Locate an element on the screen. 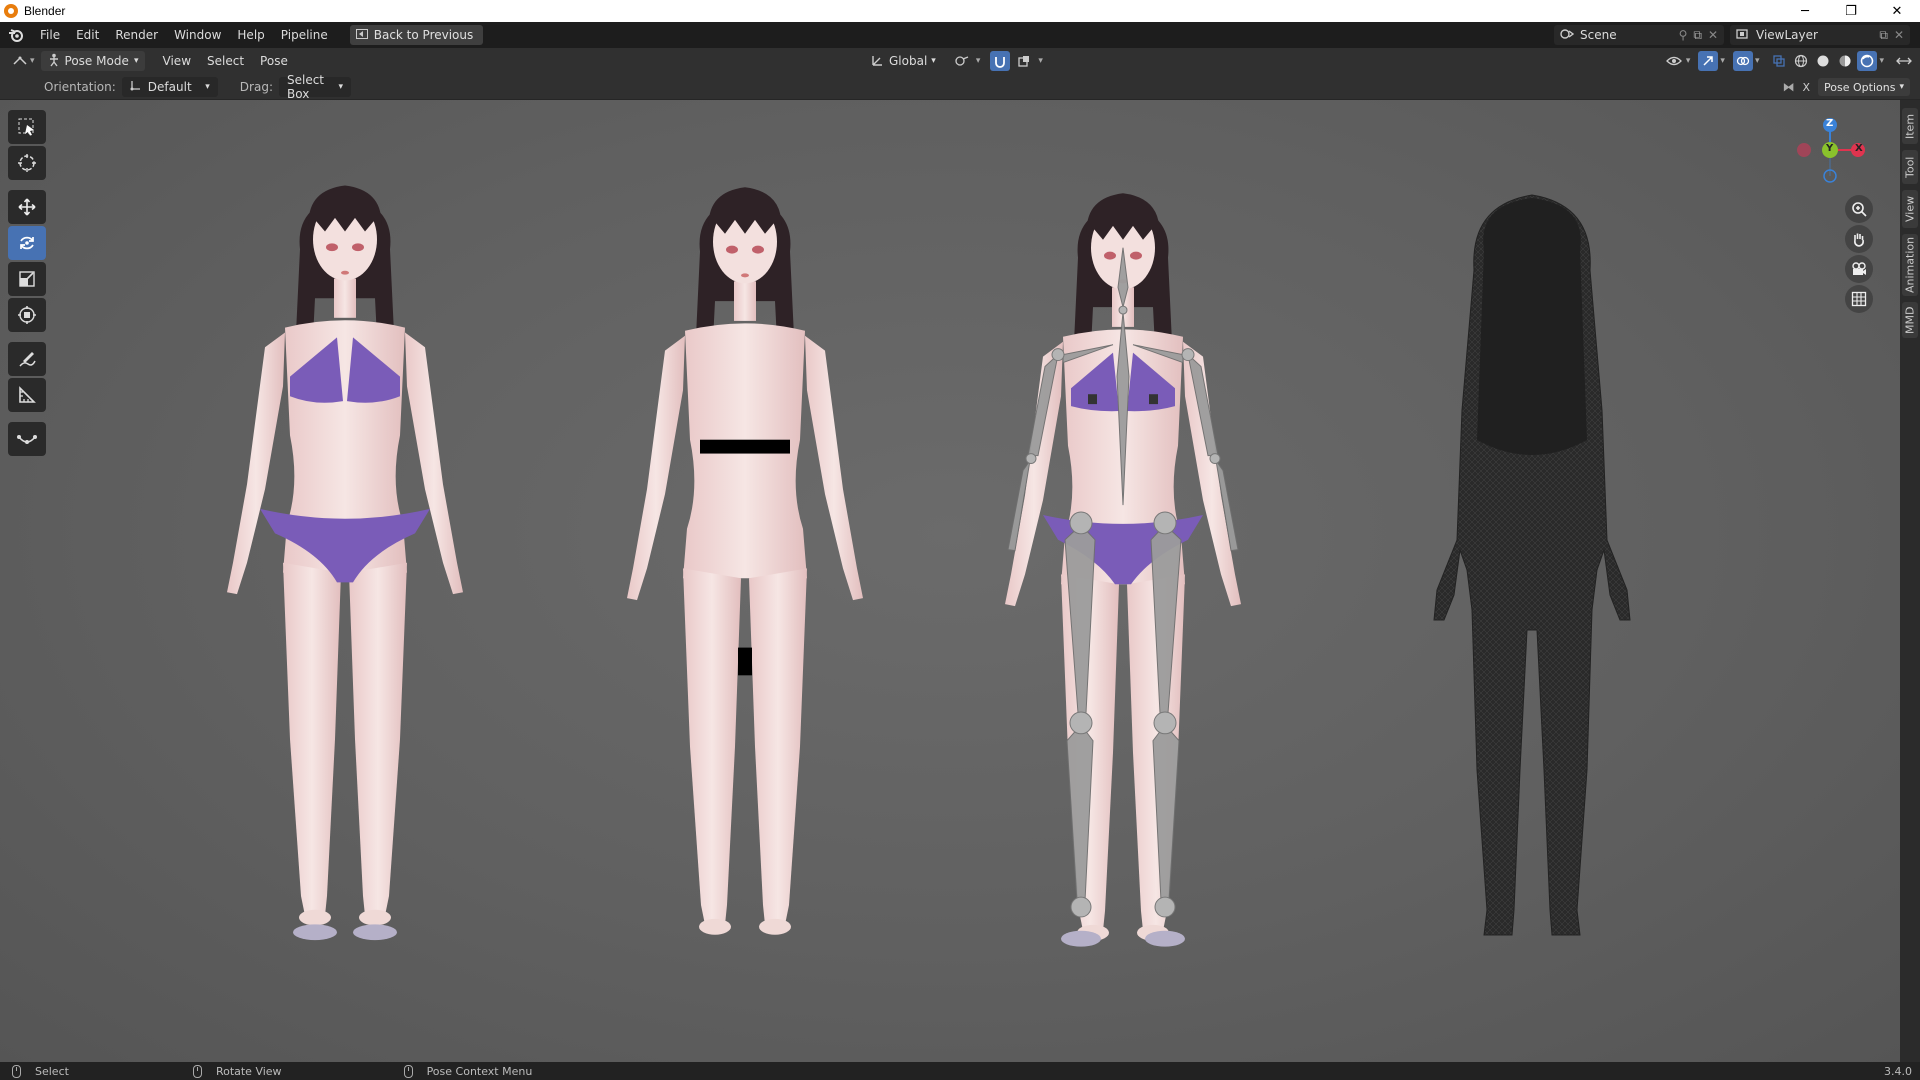 This screenshot has height=1080, width=1920. mode-selector: Pose Mode ▾ is located at coordinates (92, 61).